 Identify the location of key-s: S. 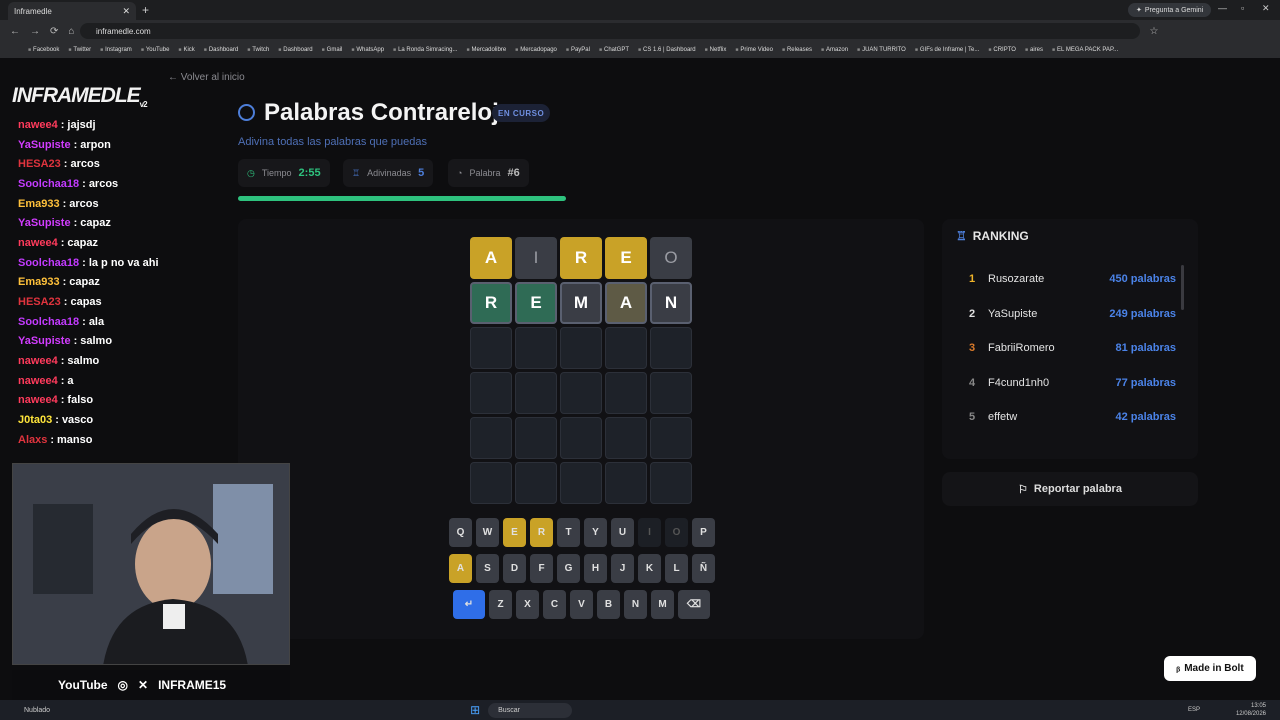
(487, 568).